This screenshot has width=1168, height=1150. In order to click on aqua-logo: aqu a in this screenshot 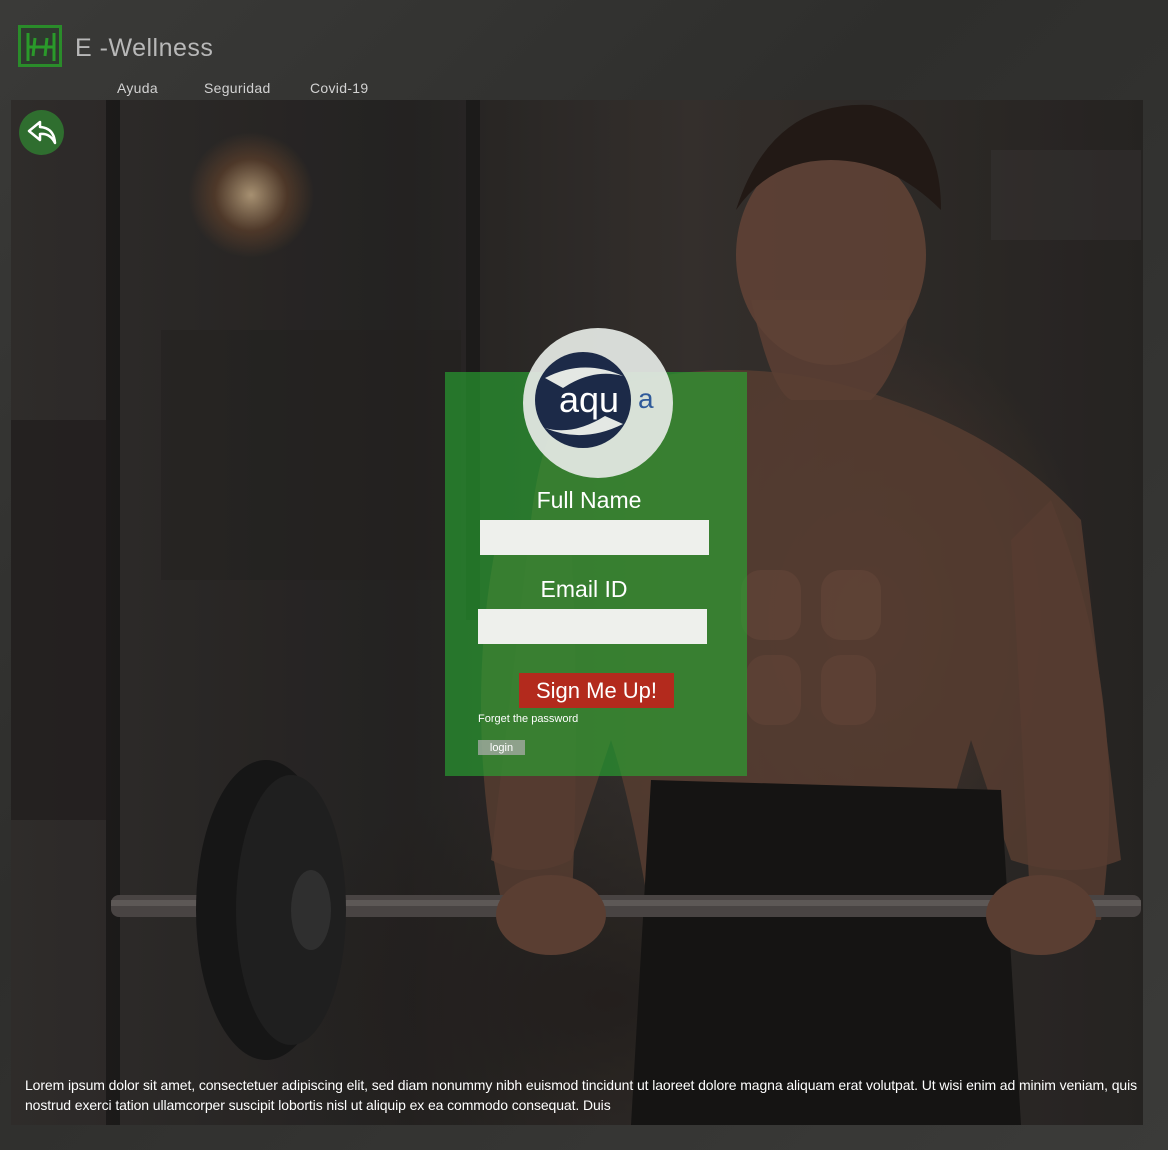, I will do `click(598, 403)`.